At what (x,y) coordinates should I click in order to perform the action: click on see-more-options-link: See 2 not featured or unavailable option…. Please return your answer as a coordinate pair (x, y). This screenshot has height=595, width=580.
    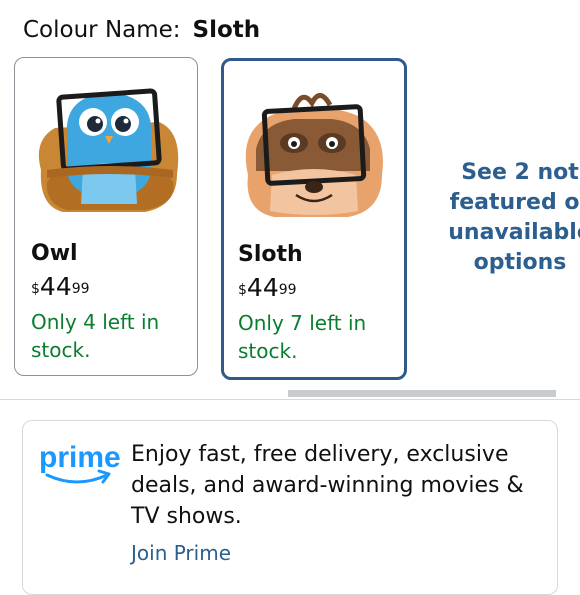
    Looking at the image, I should click on (510, 218).